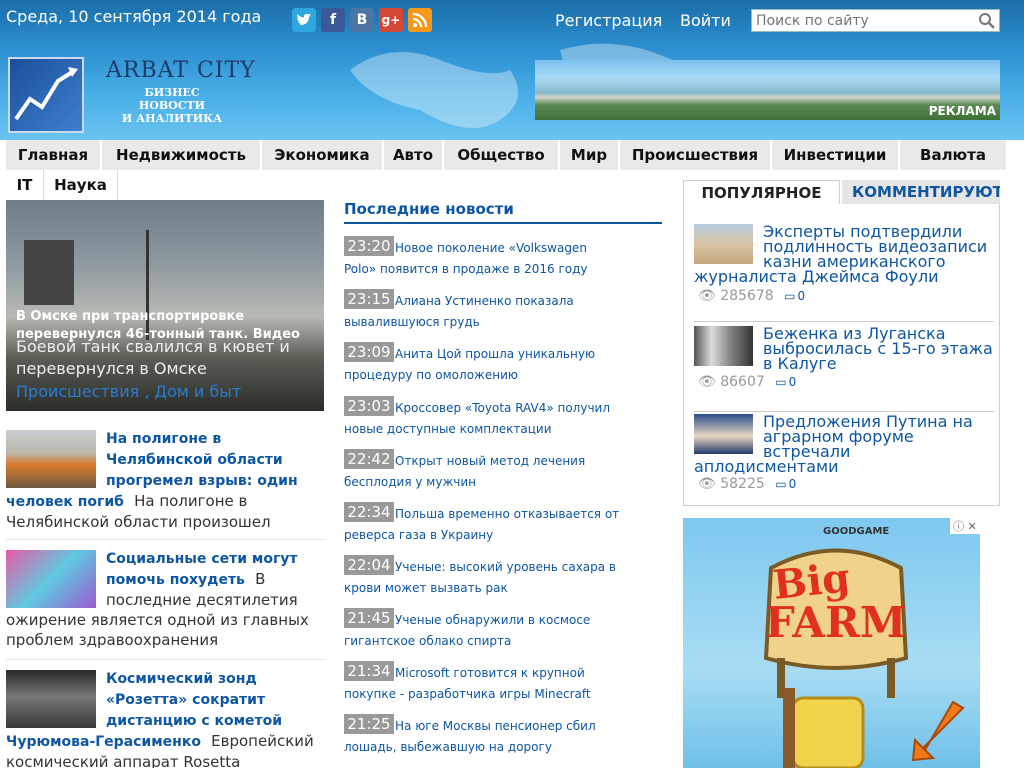  Describe the element at coordinates (414, 155) in the screenshot. I see `nav-item-auto: Авто` at that location.